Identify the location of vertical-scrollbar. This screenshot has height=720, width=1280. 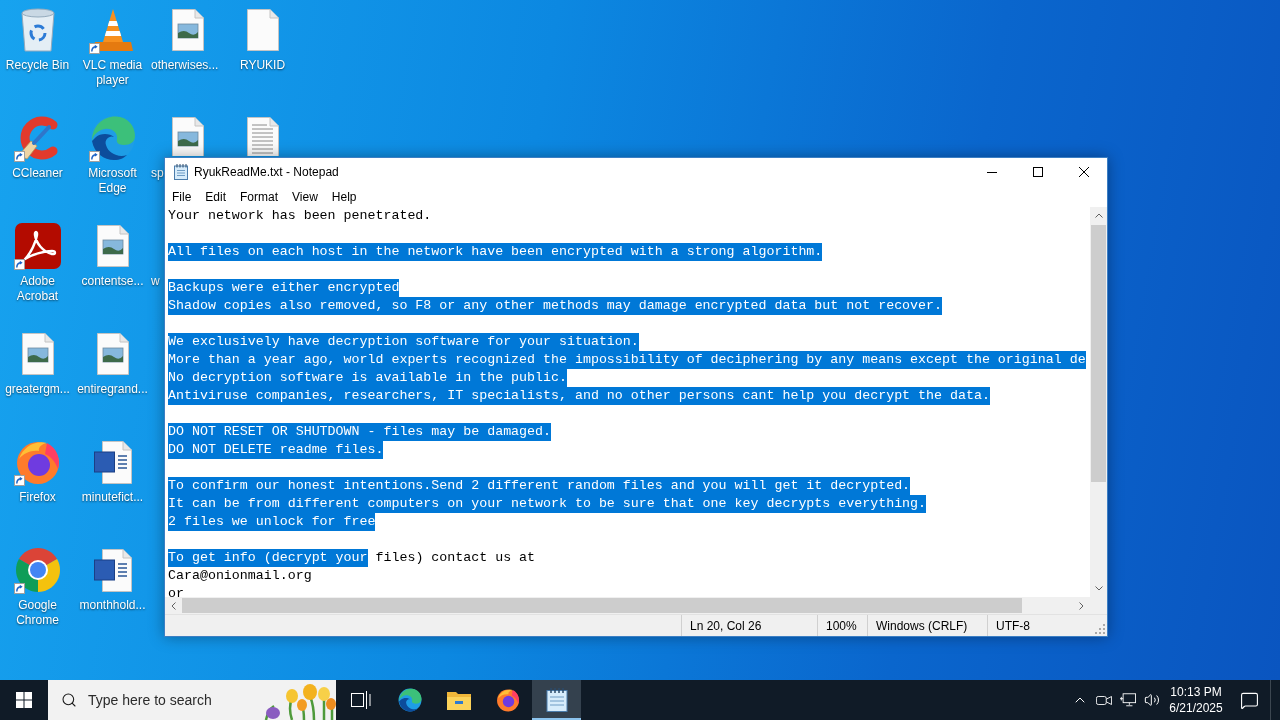
(1098, 402).